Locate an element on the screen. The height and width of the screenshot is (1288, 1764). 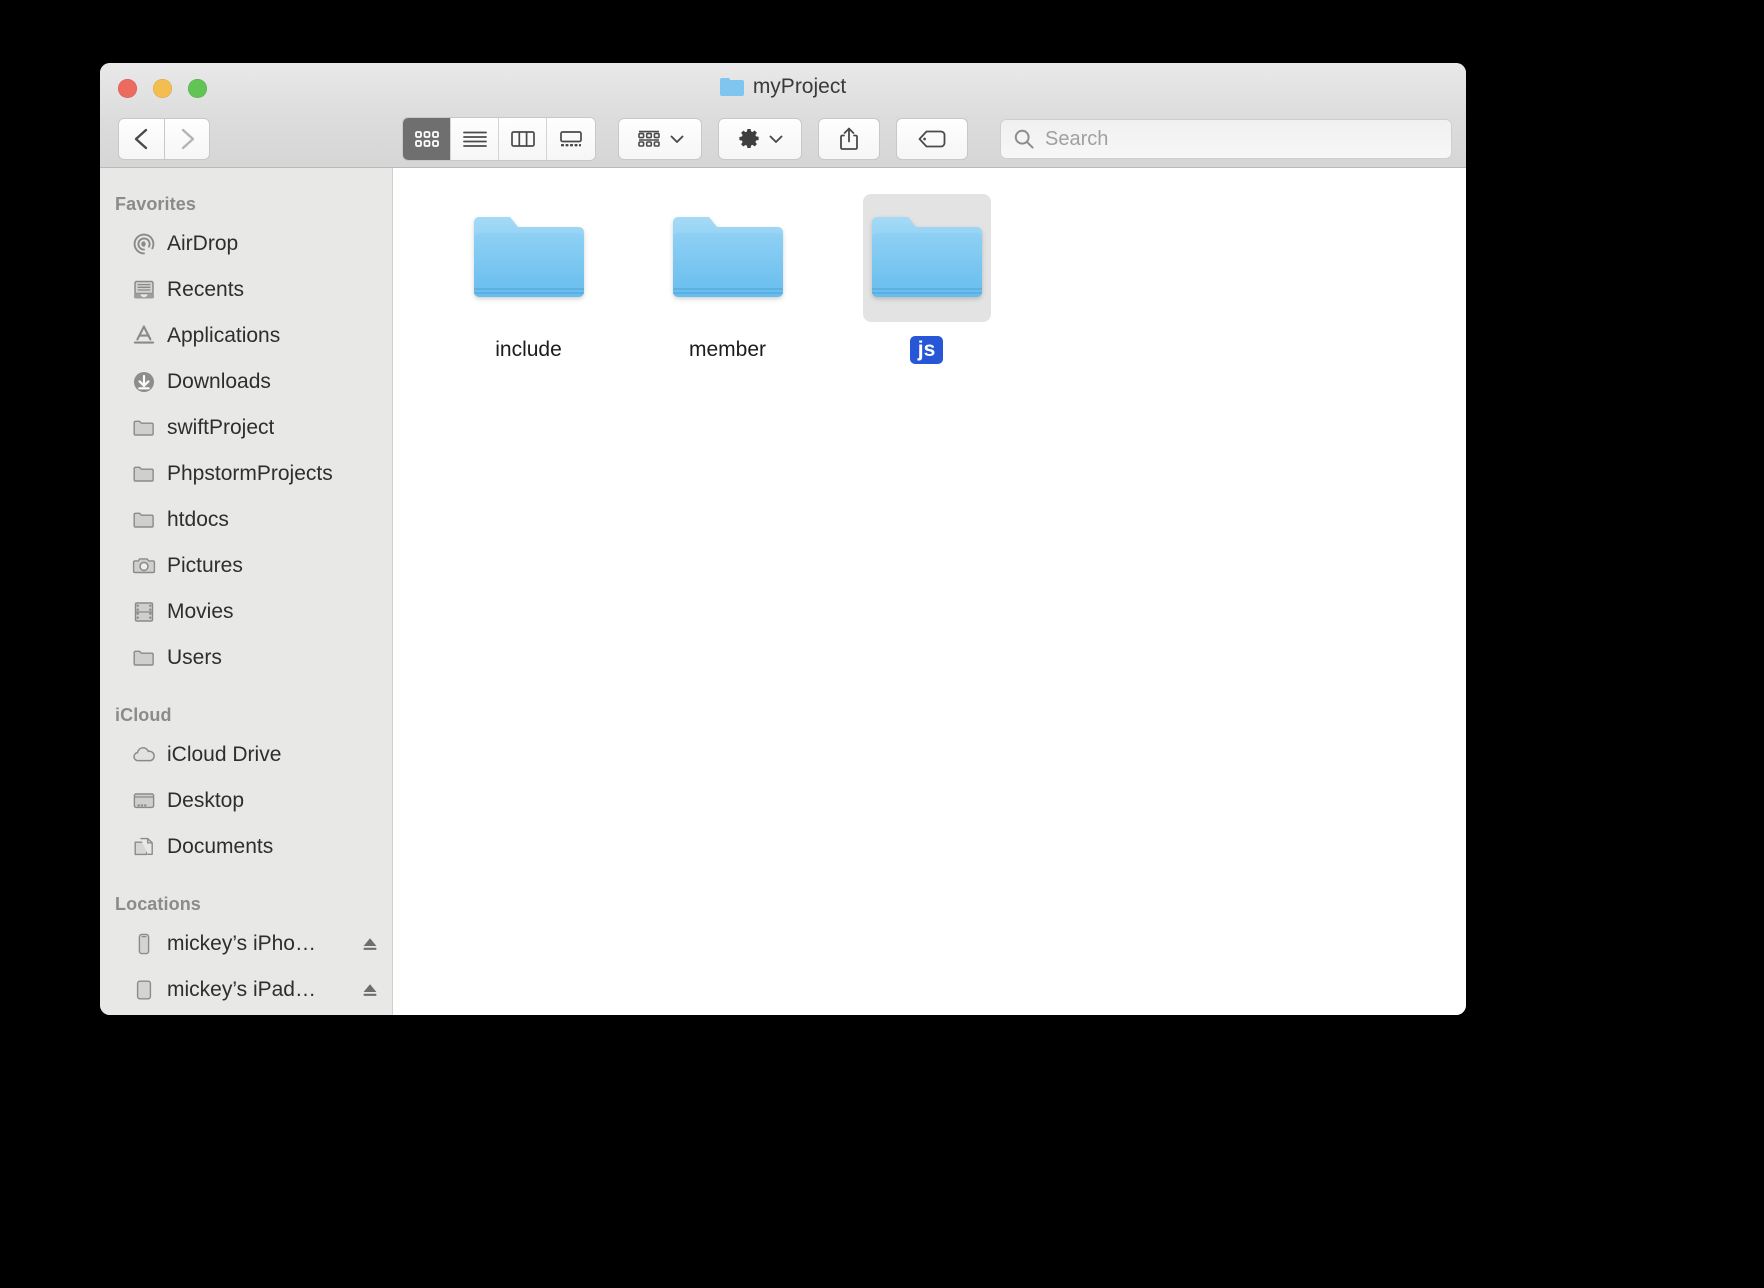
sidebar-item-documents: Documents is located at coordinates (246, 847).